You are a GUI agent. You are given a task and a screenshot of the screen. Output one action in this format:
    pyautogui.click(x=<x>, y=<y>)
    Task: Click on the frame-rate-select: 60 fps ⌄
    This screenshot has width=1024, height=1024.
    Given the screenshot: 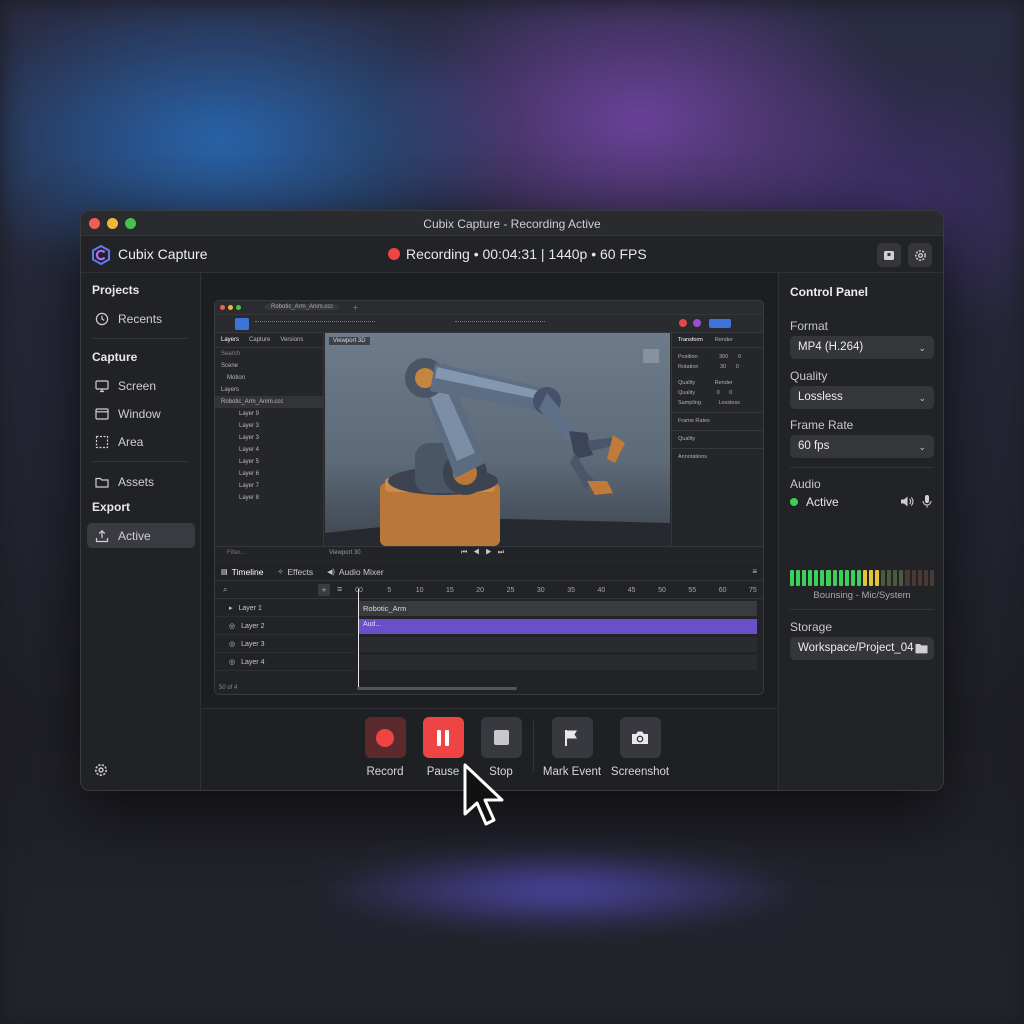 What is the action you would take?
    pyautogui.click(x=862, y=446)
    